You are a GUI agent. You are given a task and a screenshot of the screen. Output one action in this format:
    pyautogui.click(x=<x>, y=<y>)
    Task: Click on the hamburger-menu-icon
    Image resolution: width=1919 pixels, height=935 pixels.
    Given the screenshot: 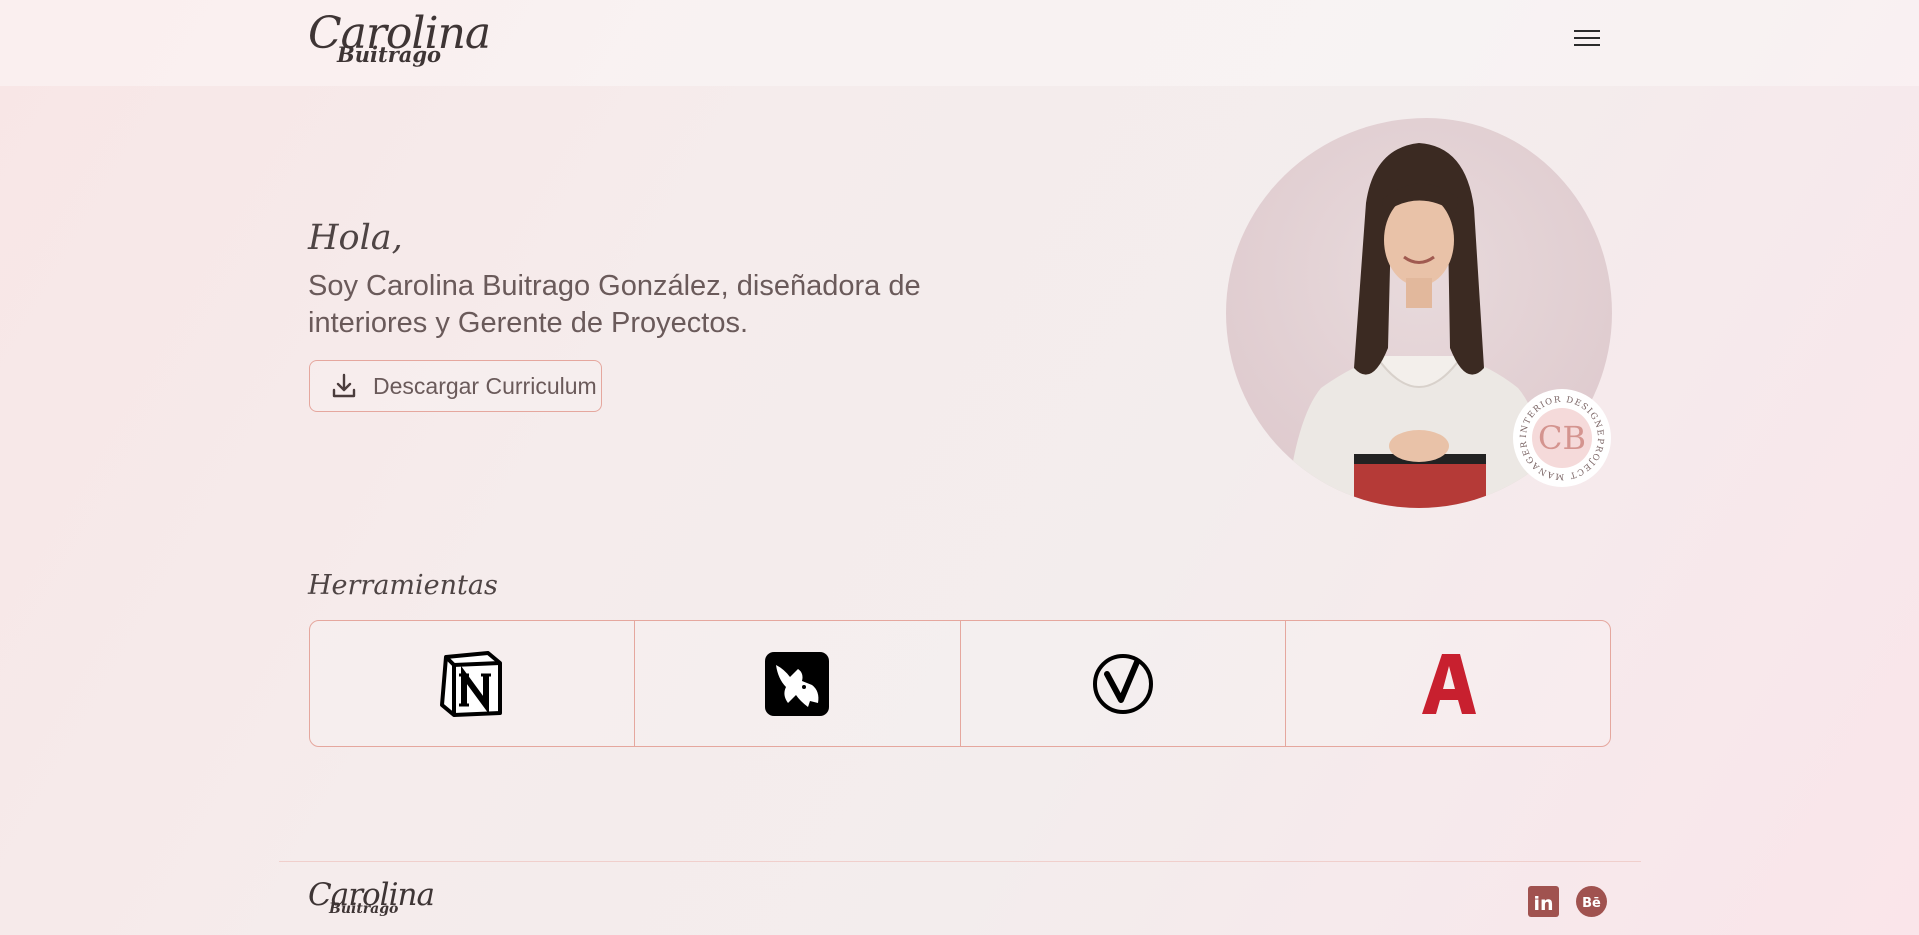 What is the action you would take?
    pyautogui.click(x=1587, y=40)
    